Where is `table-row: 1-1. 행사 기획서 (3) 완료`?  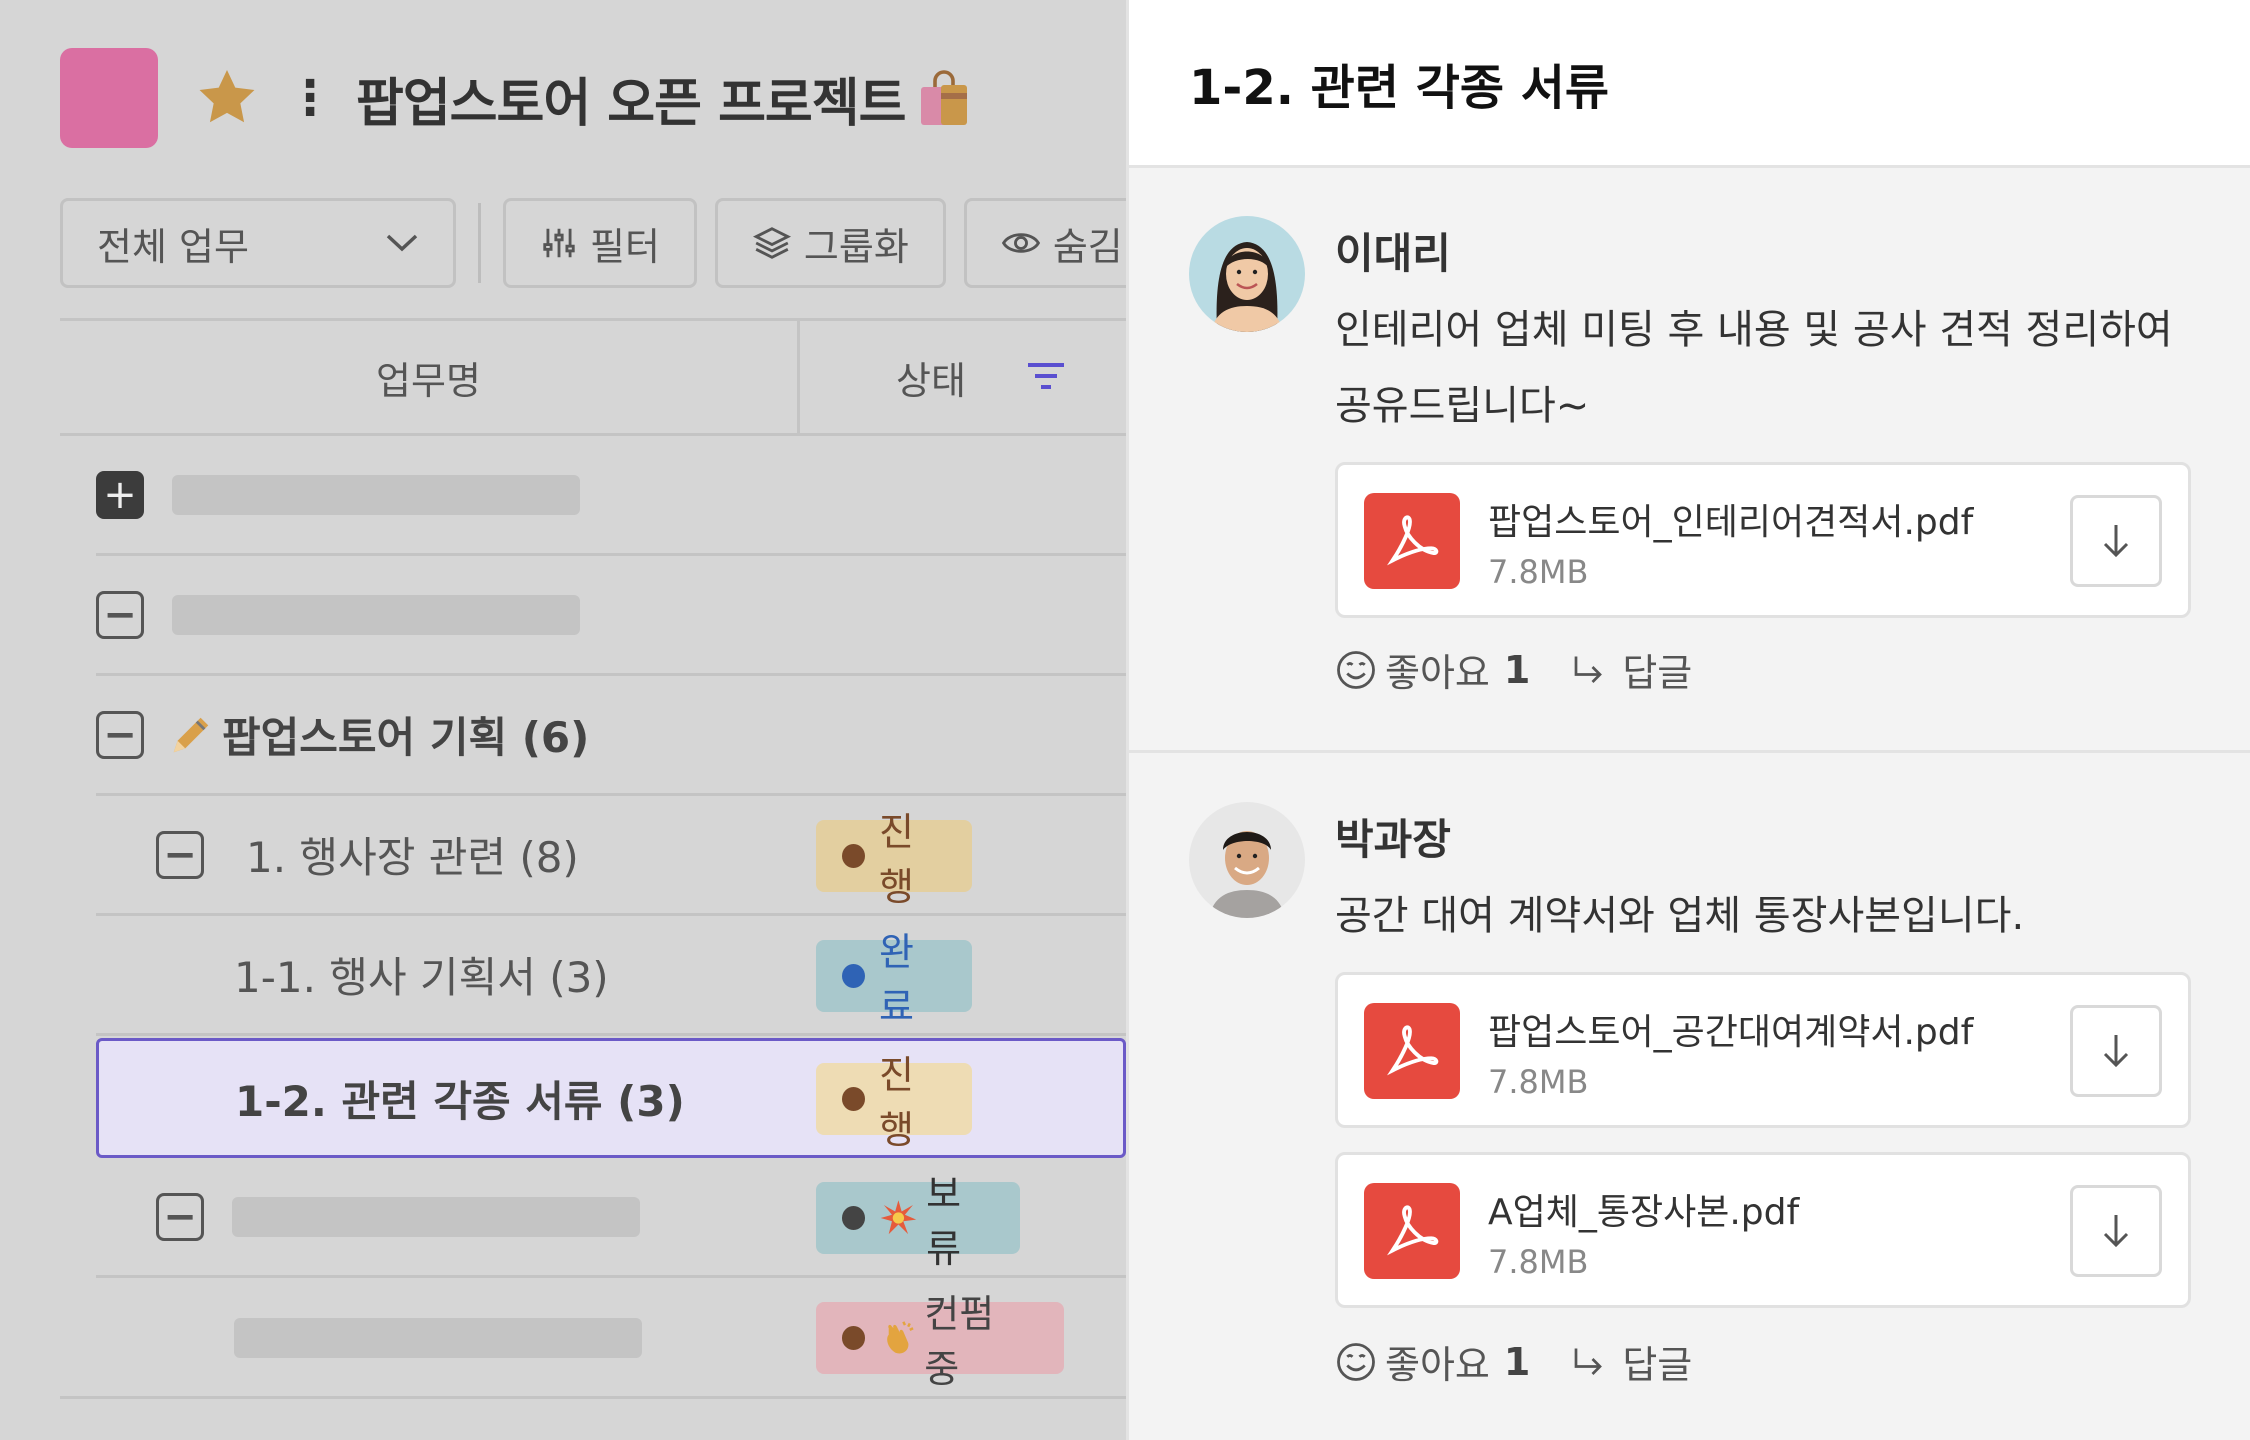
table-row: 1-1. 행사 기획서 (3) 완료 is located at coordinates (611, 976).